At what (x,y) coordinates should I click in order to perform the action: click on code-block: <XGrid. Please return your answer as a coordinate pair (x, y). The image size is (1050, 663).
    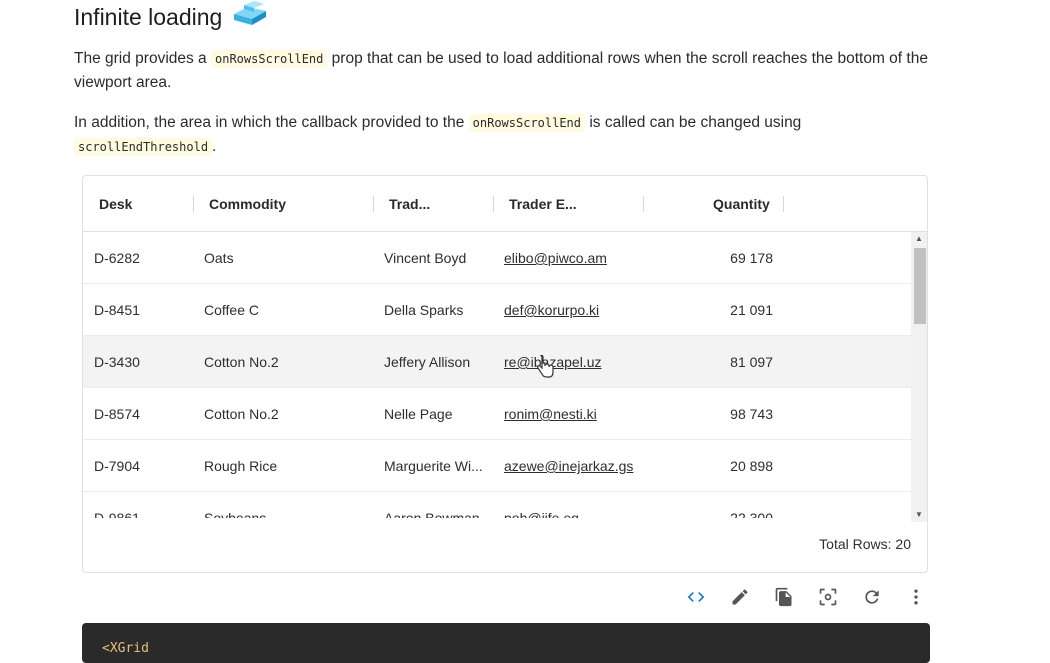
    Looking at the image, I should click on (506, 643).